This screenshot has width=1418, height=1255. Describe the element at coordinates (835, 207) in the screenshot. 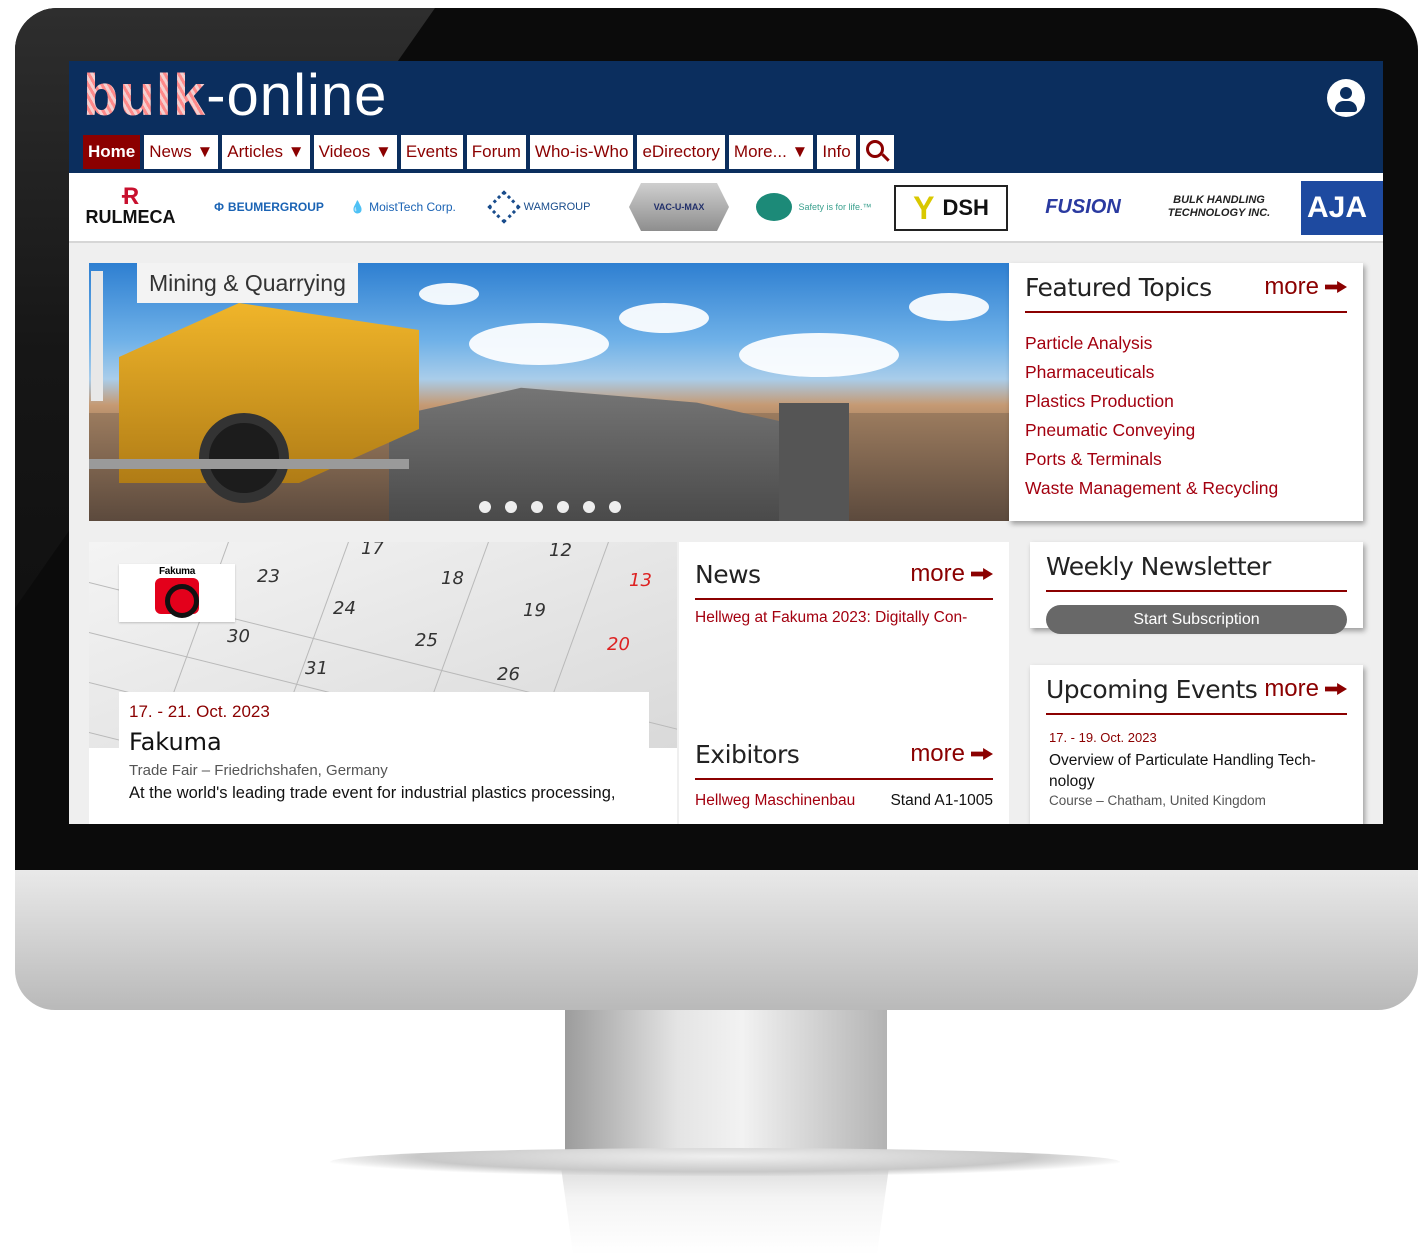

I see `sponsor-name: Safety is for life.™` at that location.